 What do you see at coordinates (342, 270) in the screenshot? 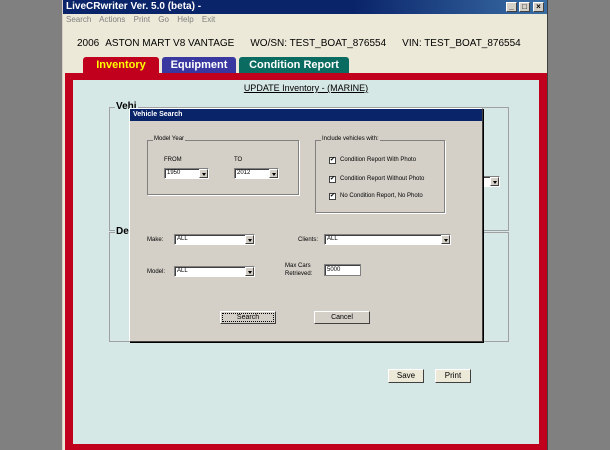
I see `maxcars-input: 5000` at bounding box center [342, 270].